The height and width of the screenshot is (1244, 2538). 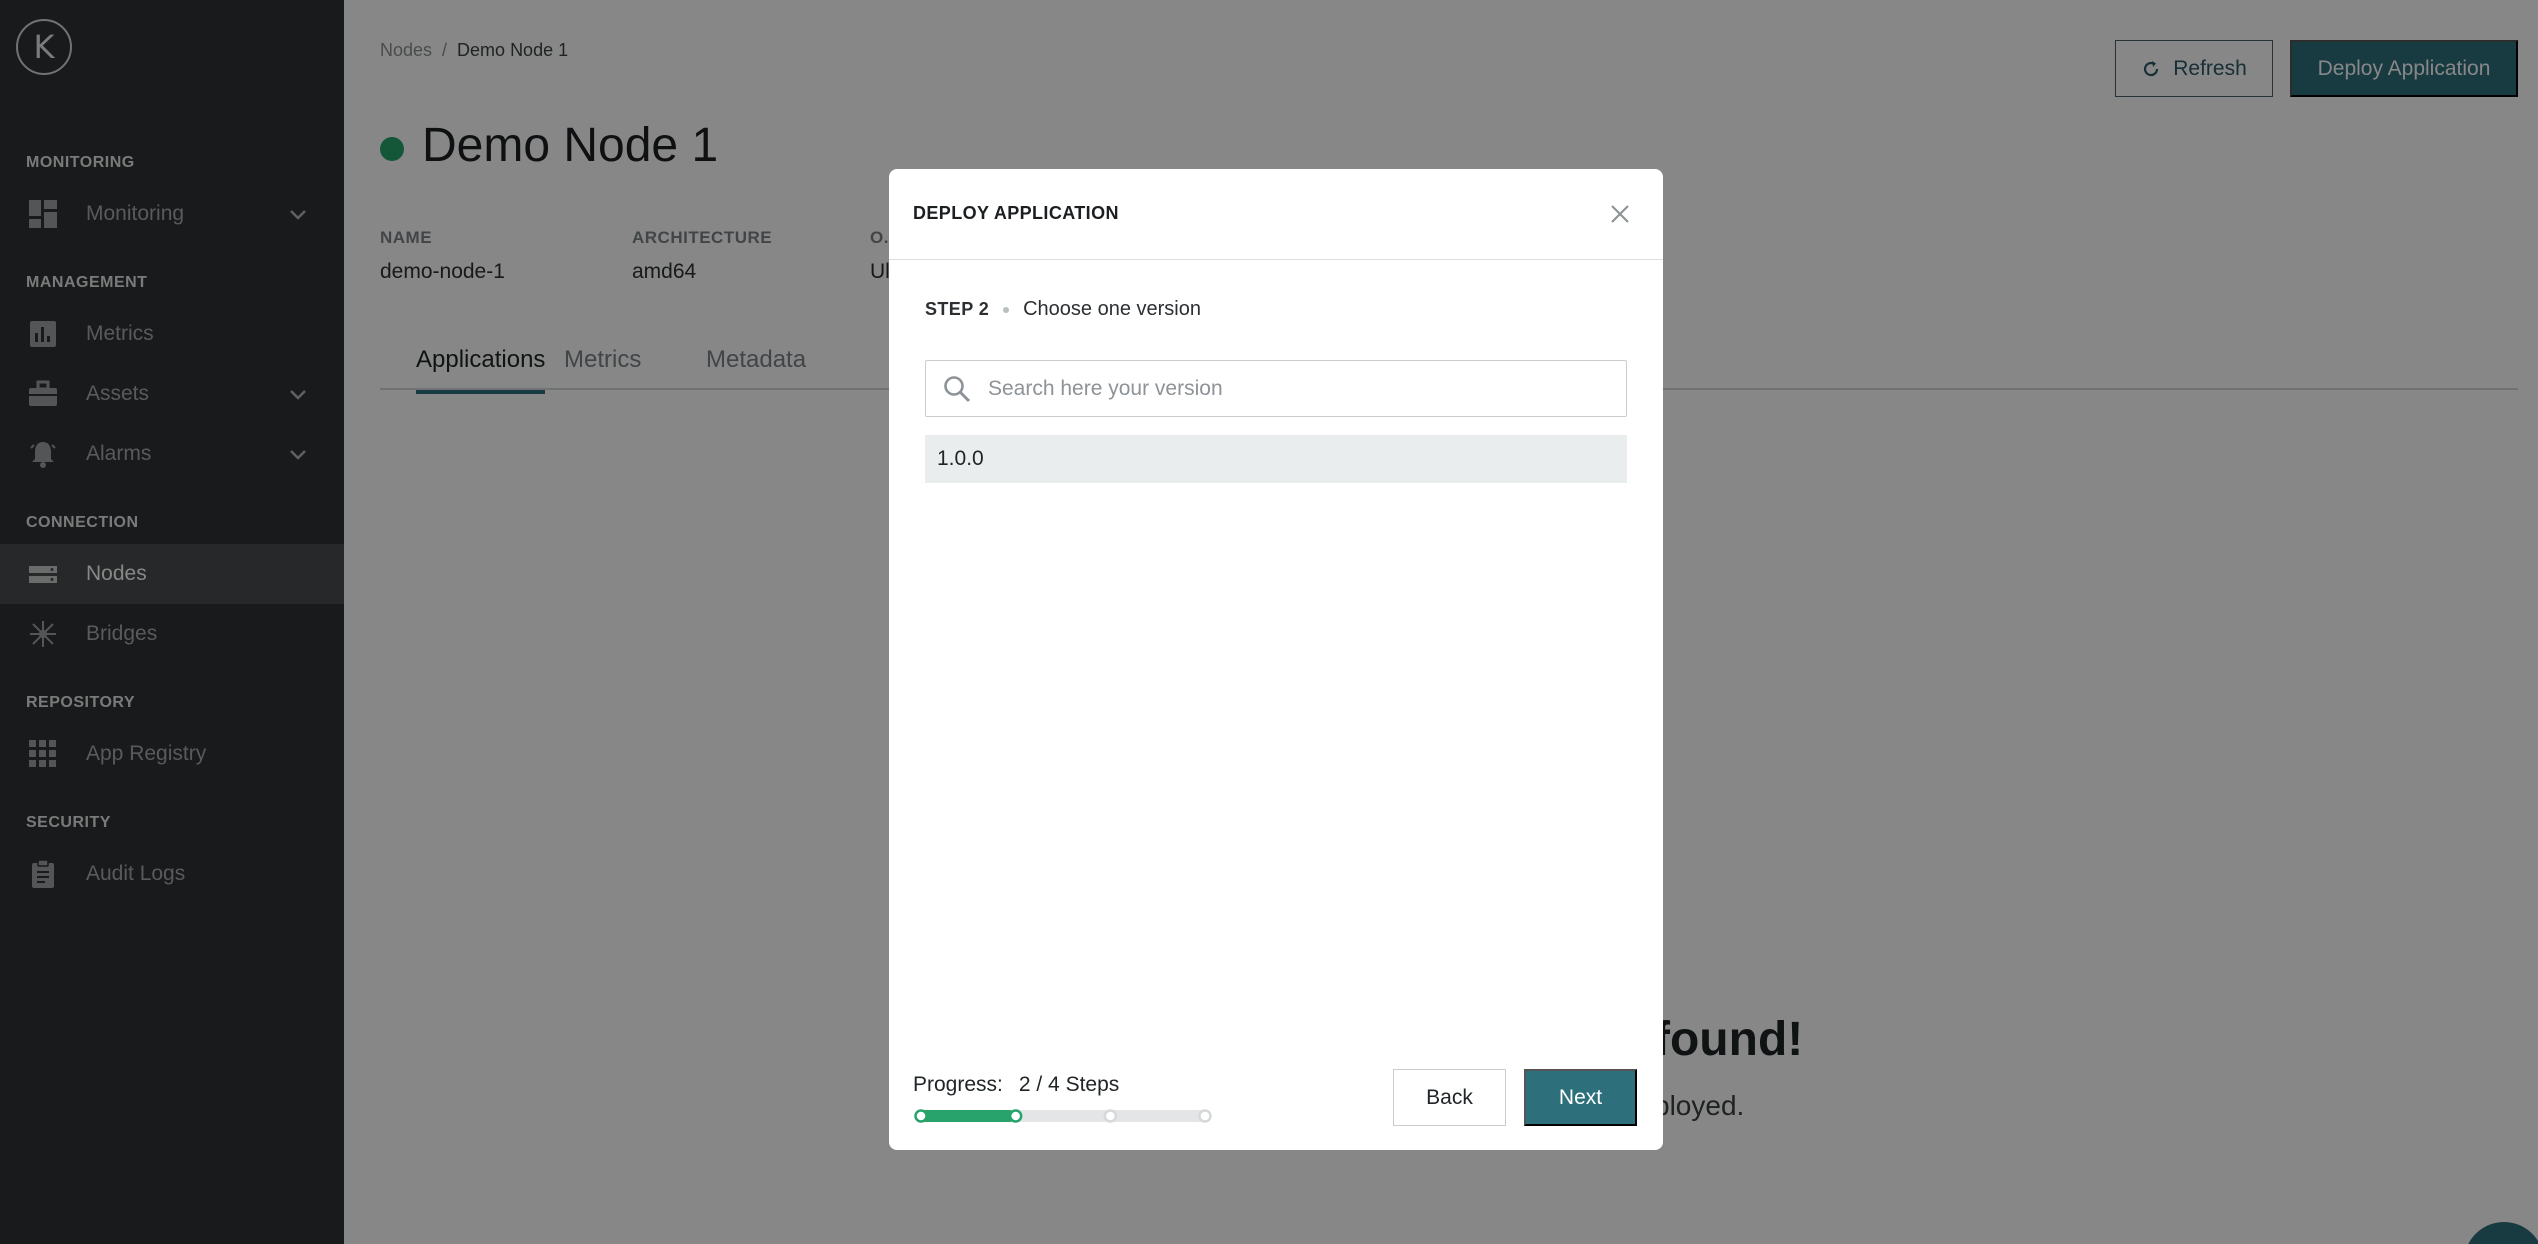 I want to click on next-button: Next, so click(x=1580, y=1097).